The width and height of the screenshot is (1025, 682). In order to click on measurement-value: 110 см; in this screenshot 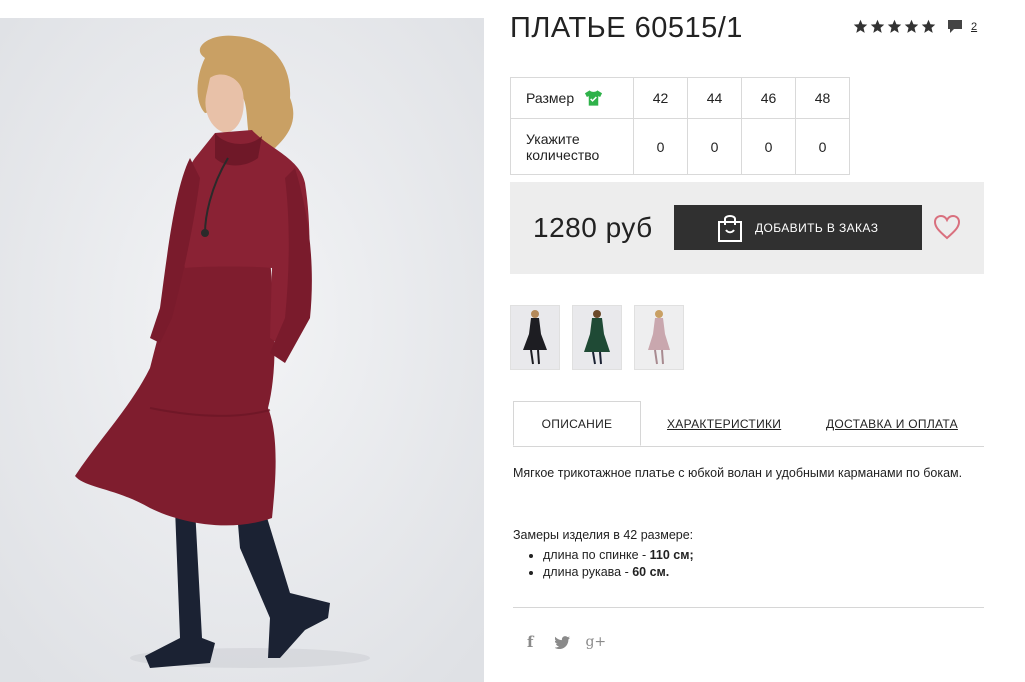, I will do `click(671, 555)`.